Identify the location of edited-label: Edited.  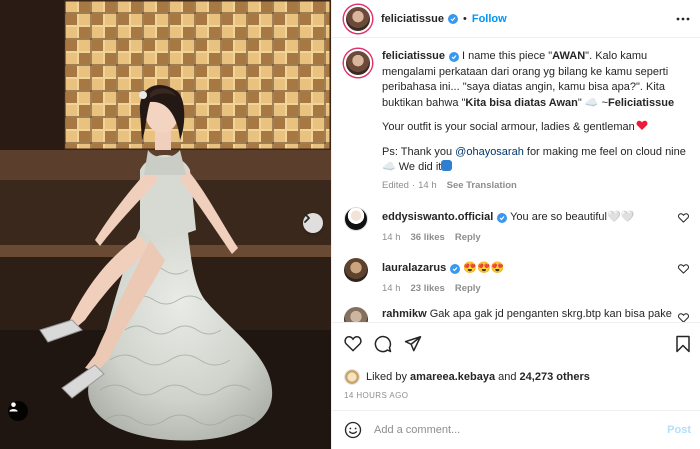
(395, 185).